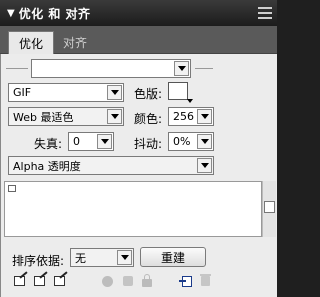 The height and width of the screenshot is (297, 320). What do you see at coordinates (39, 281) in the screenshot?
I see `lock-edit-icon` at bounding box center [39, 281].